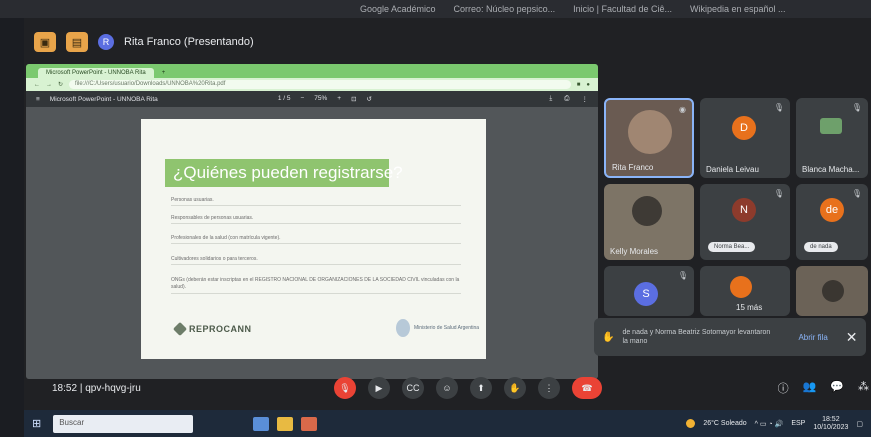 This screenshot has width=871, height=437. Describe the element at coordinates (744, 128) in the screenshot. I see `participant-avatar: D` at that location.